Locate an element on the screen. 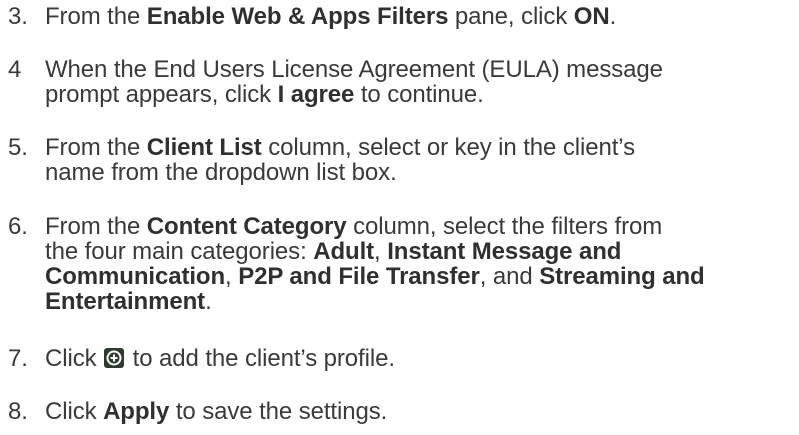  step-number: 5. is located at coordinates (18, 147).